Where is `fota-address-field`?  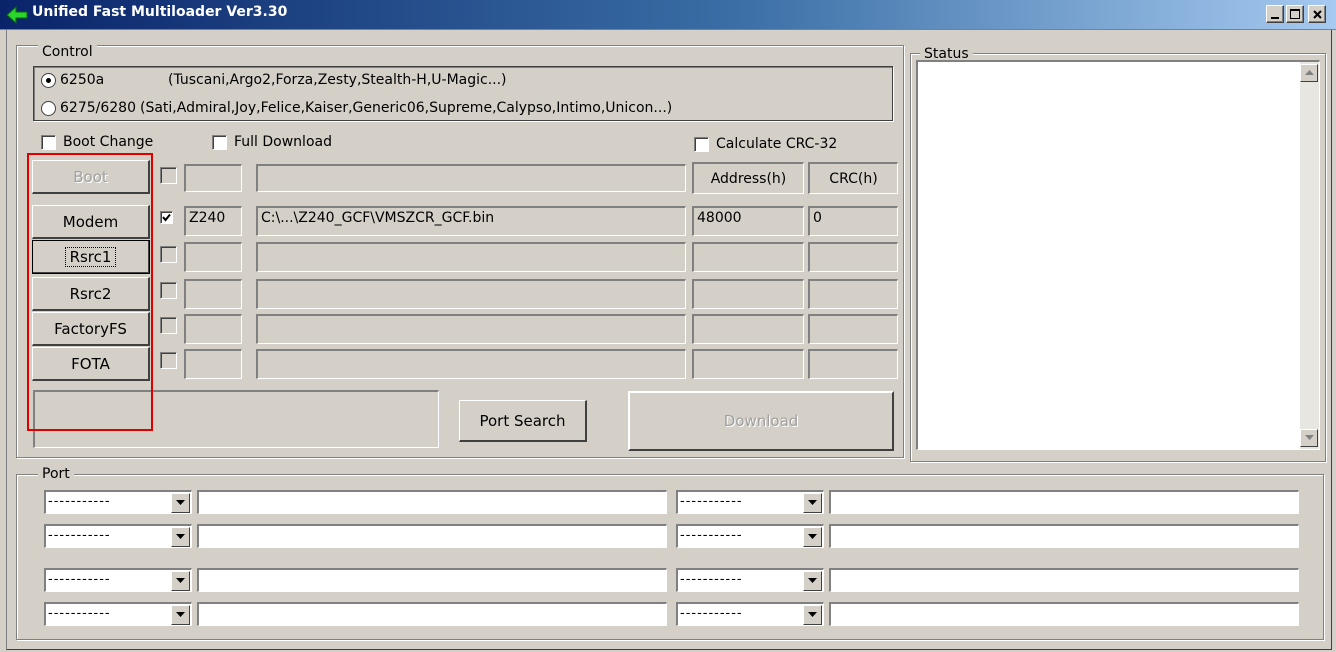
fota-address-field is located at coordinates (748, 364).